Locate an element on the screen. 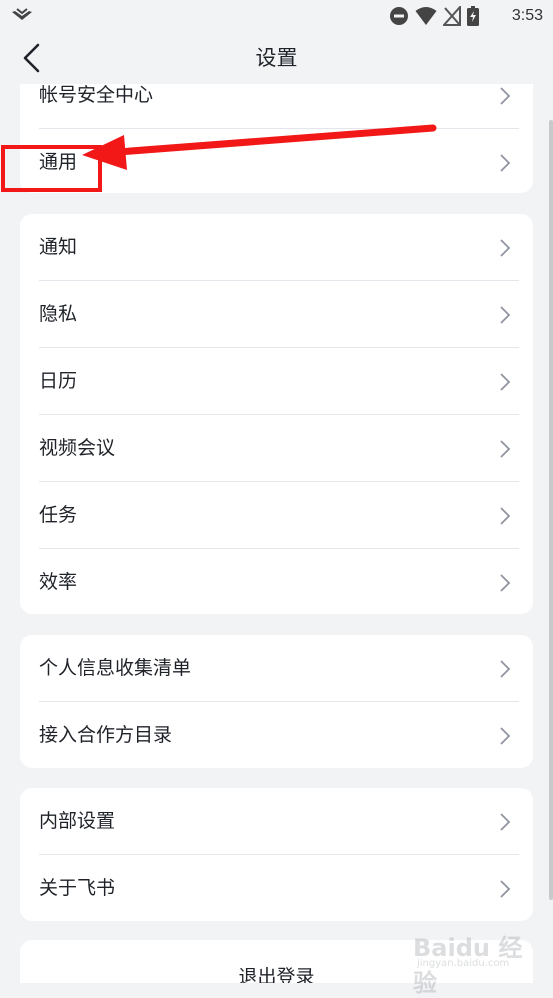  annotation-highlight-box is located at coordinates (51, 168).